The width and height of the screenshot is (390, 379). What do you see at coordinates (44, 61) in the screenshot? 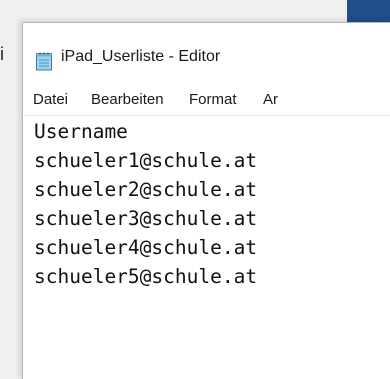
I see `notepad-icon` at bounding box center [44, 61].